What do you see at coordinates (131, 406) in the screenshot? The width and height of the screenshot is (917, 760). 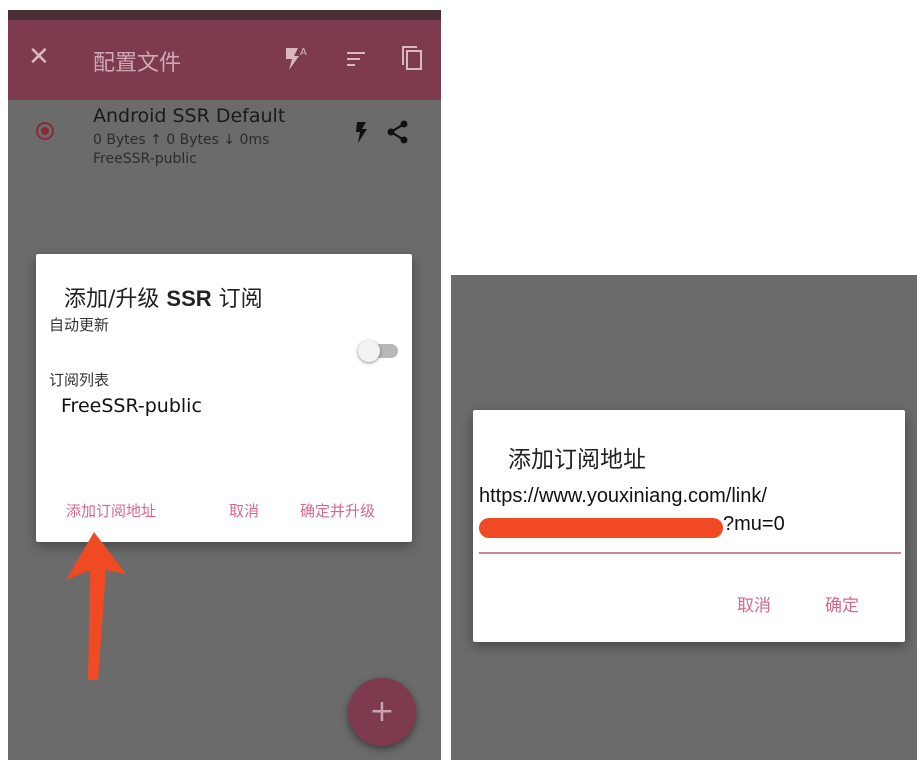 I see `subscription-item: FreeSSR-public` at bounding box center [131, 406].